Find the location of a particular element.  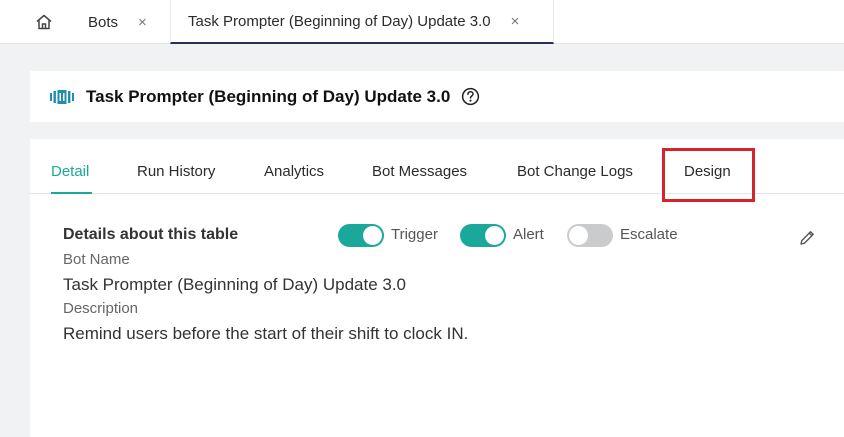

trigger-label: Trigger is located at coordinates (414, 234).